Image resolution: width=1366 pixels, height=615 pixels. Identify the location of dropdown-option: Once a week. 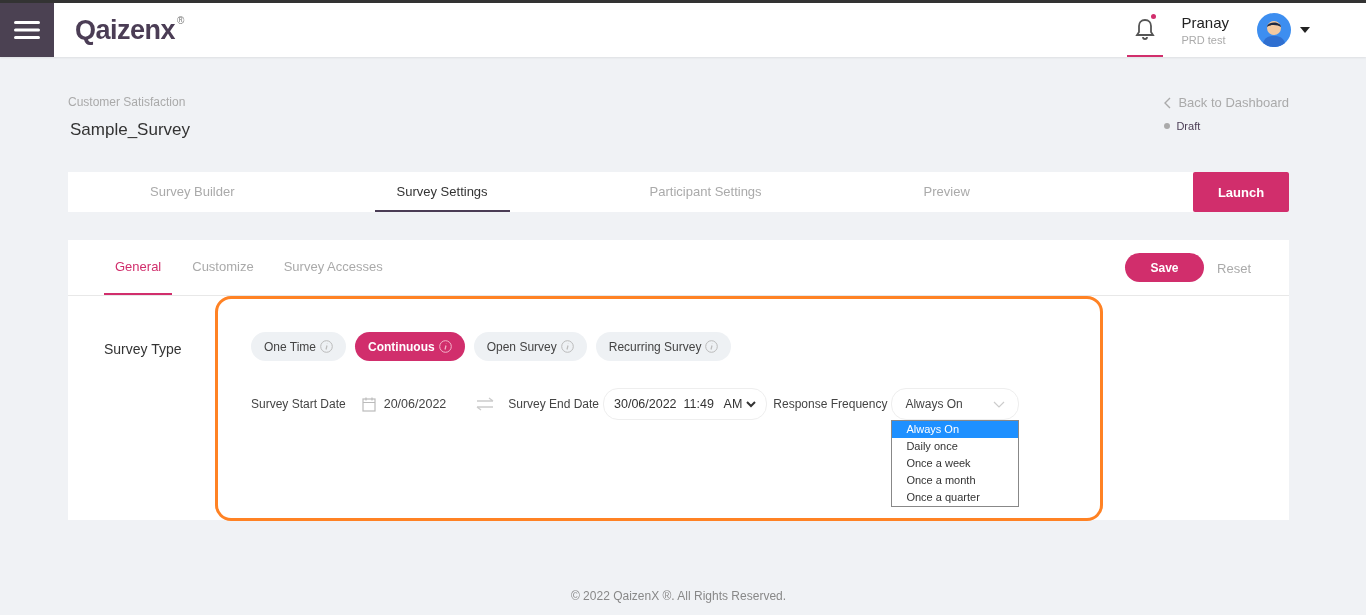
(955, 463).